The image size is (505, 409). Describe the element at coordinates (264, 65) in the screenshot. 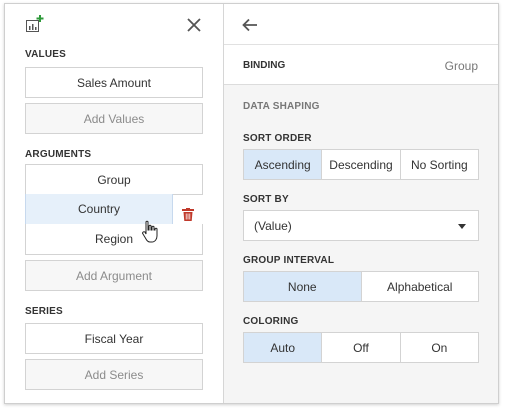

I see `binding-label: BINDING` at that location.